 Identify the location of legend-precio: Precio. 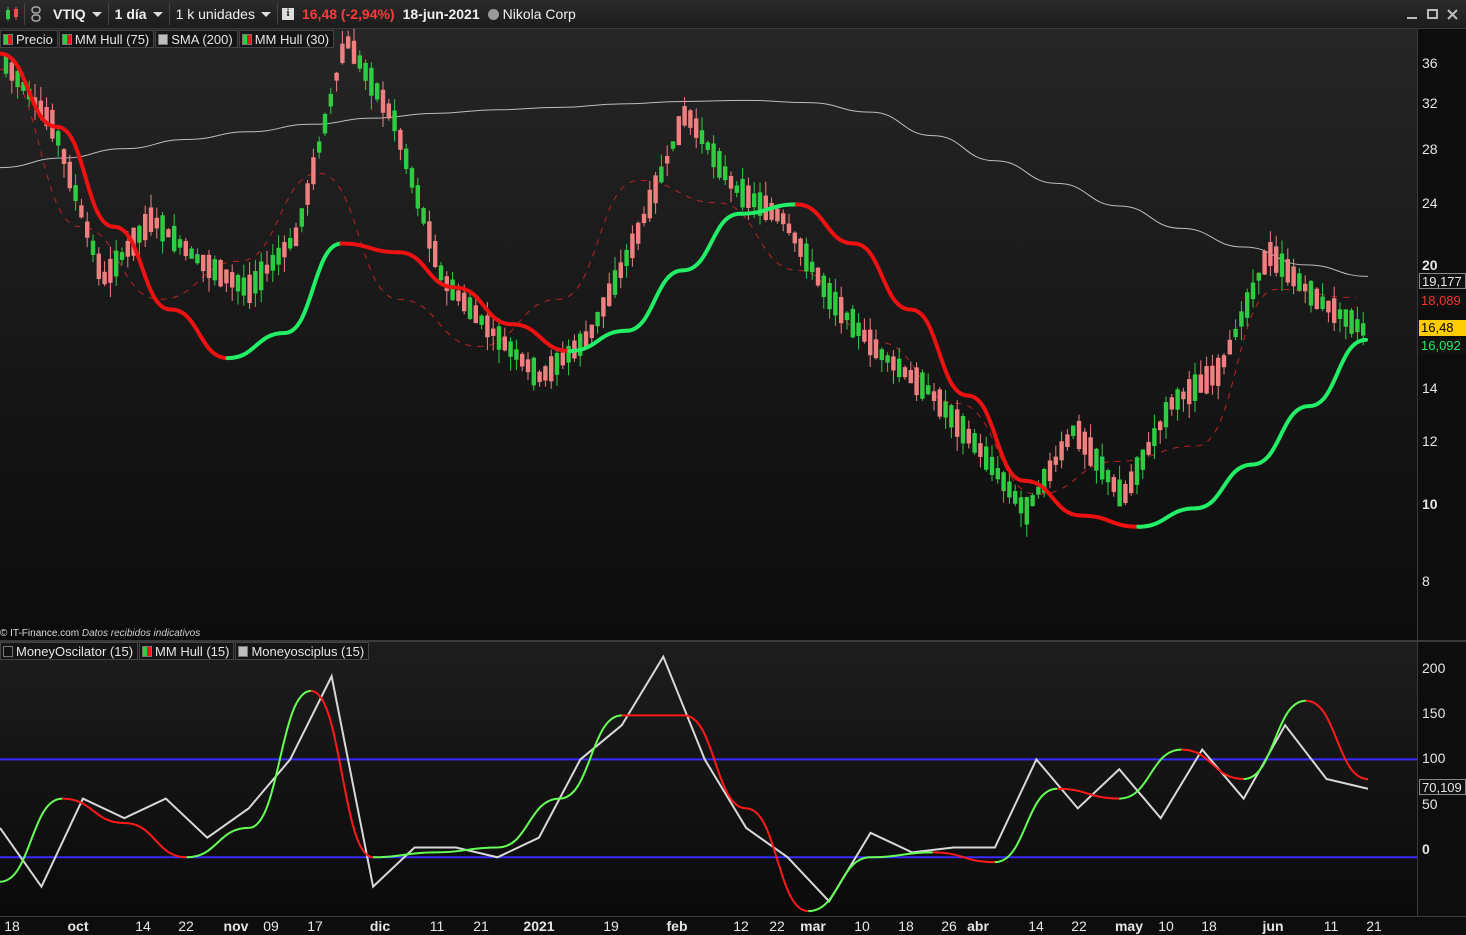
(29, 39).